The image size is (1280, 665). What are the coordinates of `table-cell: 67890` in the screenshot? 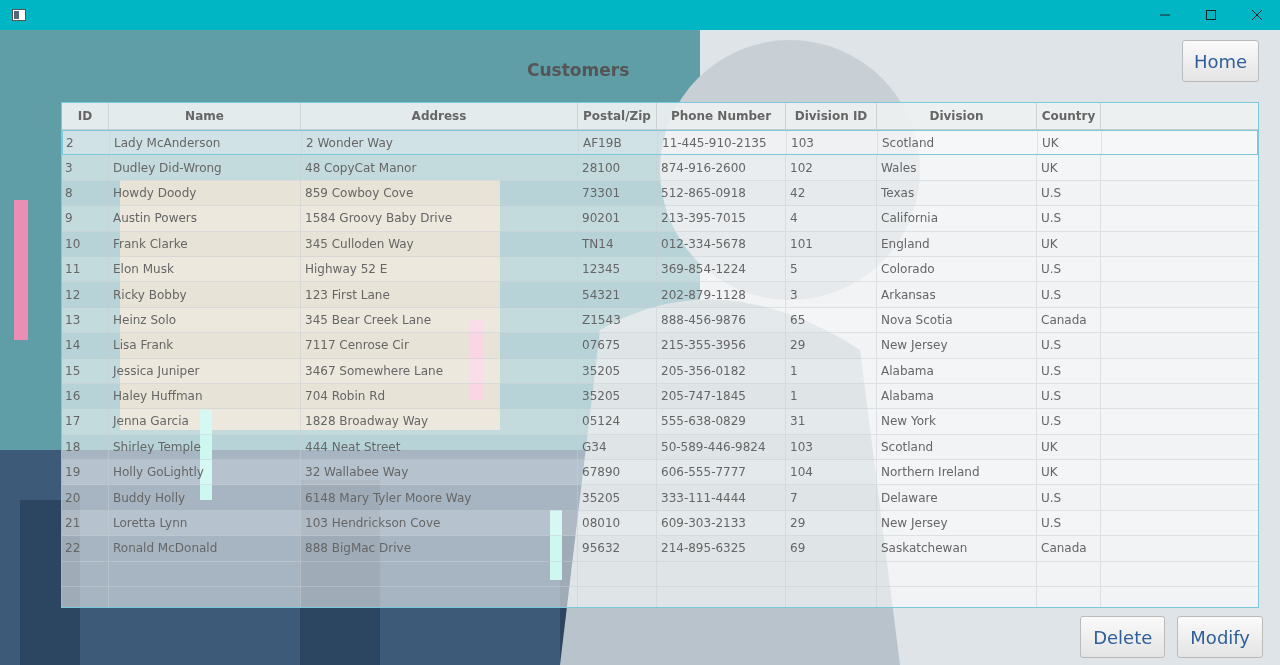 It's located at (617, 472).